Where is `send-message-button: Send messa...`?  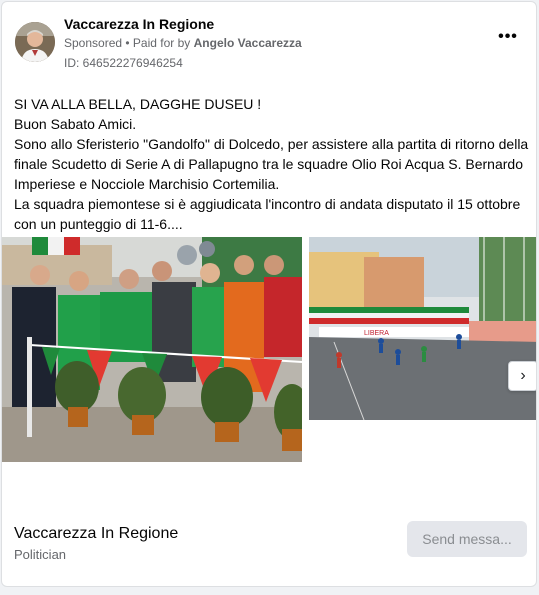 send-message-button: Send messa... is located at coordinates (467, 539).